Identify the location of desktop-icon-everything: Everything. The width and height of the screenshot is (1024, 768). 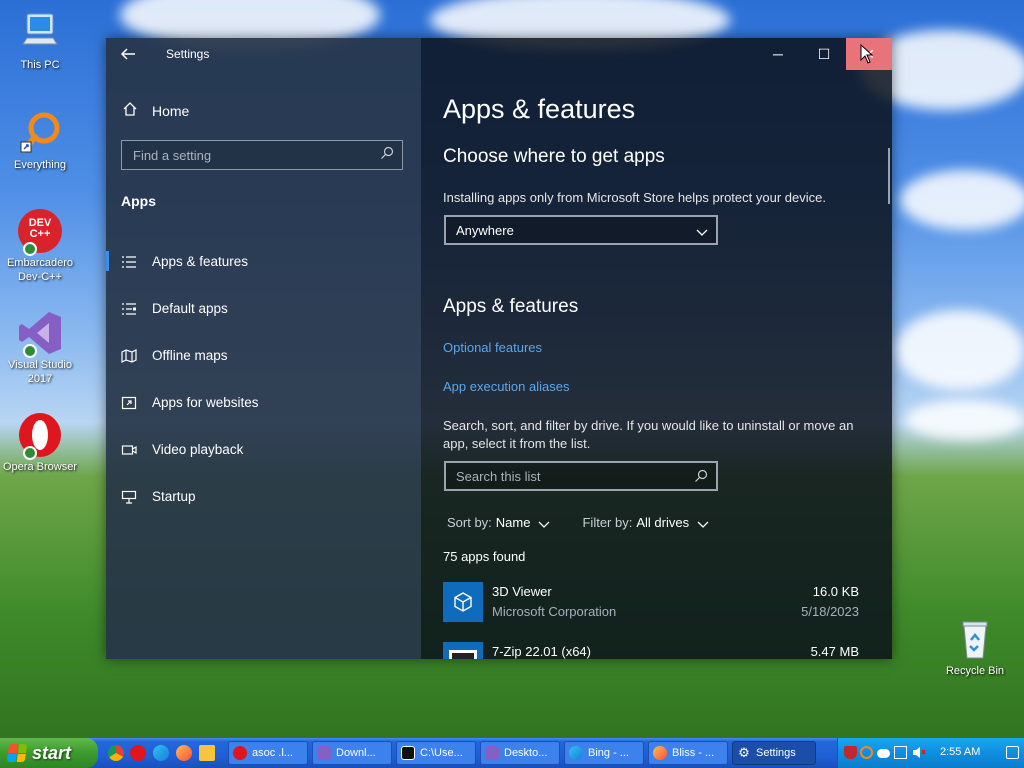
(40, 141).